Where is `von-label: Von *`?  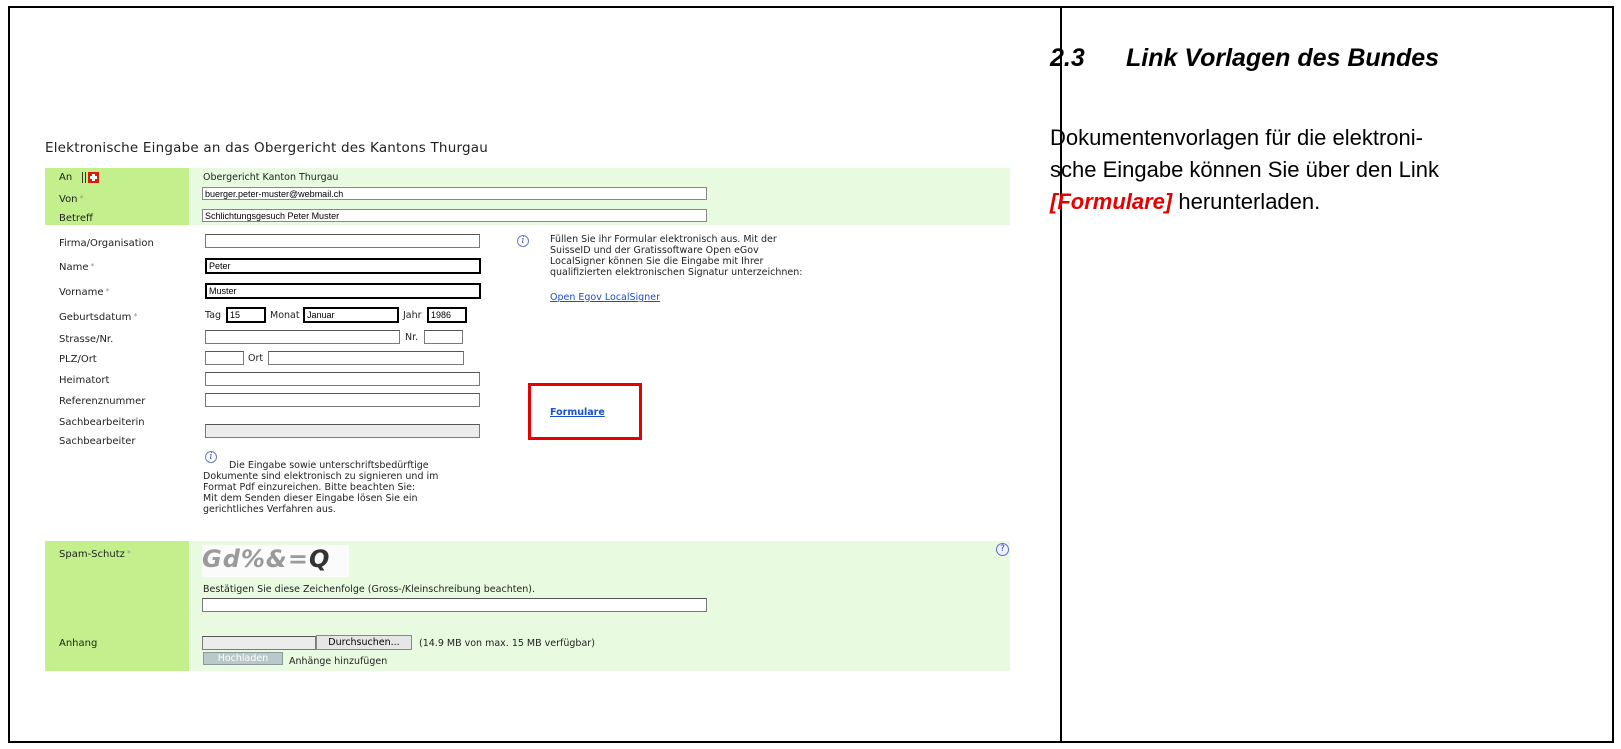 von-label: Von * is located at coordinates (71, 199).